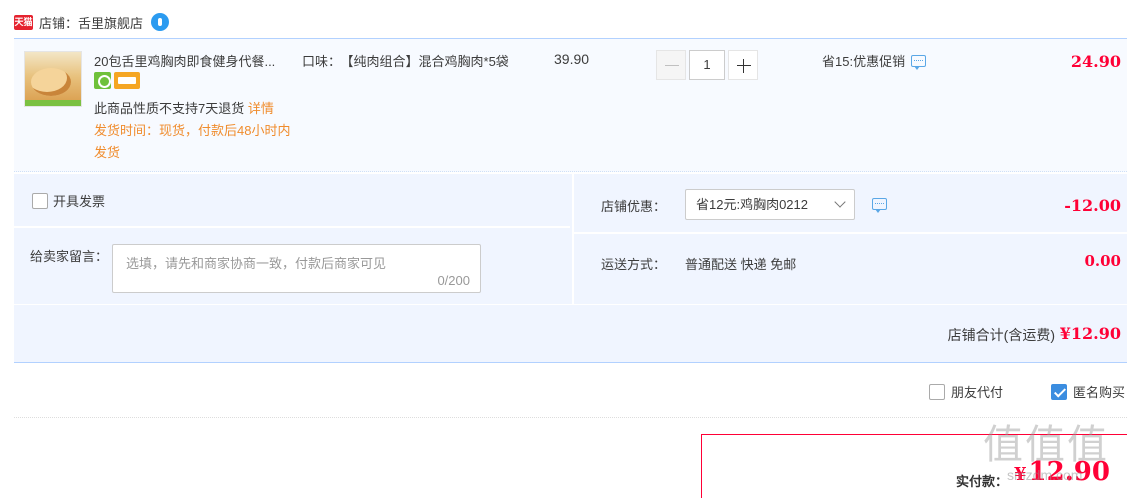 Image resolution: width=1127 pixels, height=498 pixels. Describe the element at coordinates (1102, 261) in the screenshot. I see `shipping-amount: 0.00` at that location.